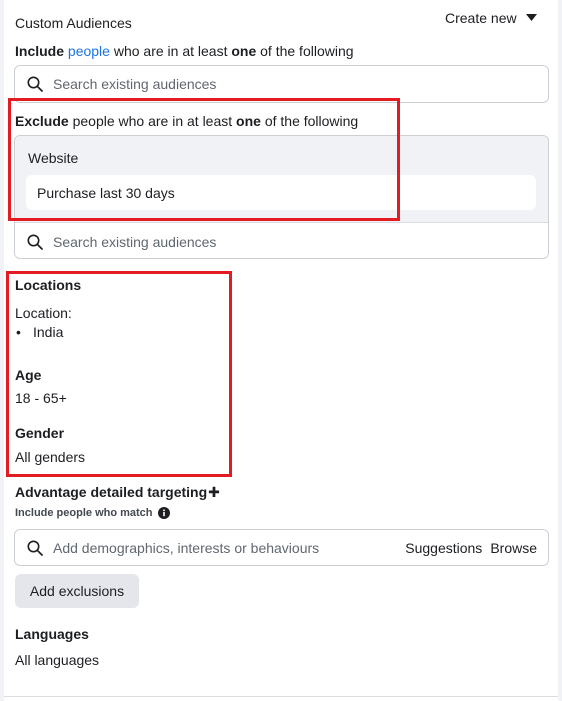 This screenshot has width=562, height=701. What do you see at coordinates (43, 313) in the screenshot?
I see `location-label: Location:` at bounding box center [43, 313].